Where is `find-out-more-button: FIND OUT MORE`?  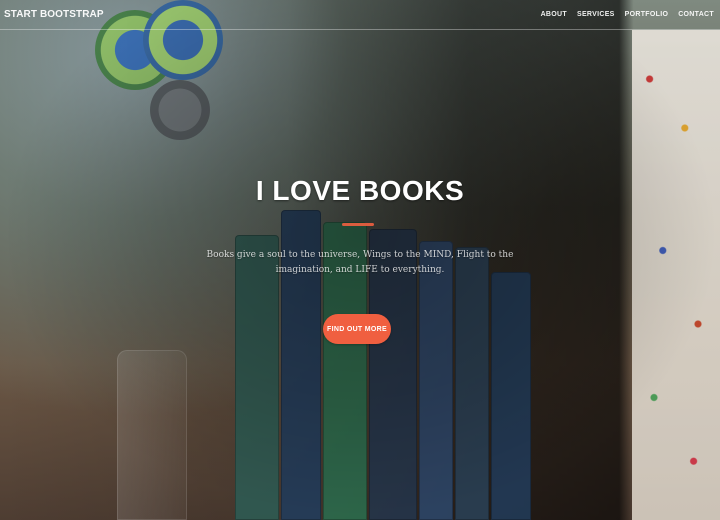 find-out-more-button: FIND OUT MORE is located at coordinates (357, 329).